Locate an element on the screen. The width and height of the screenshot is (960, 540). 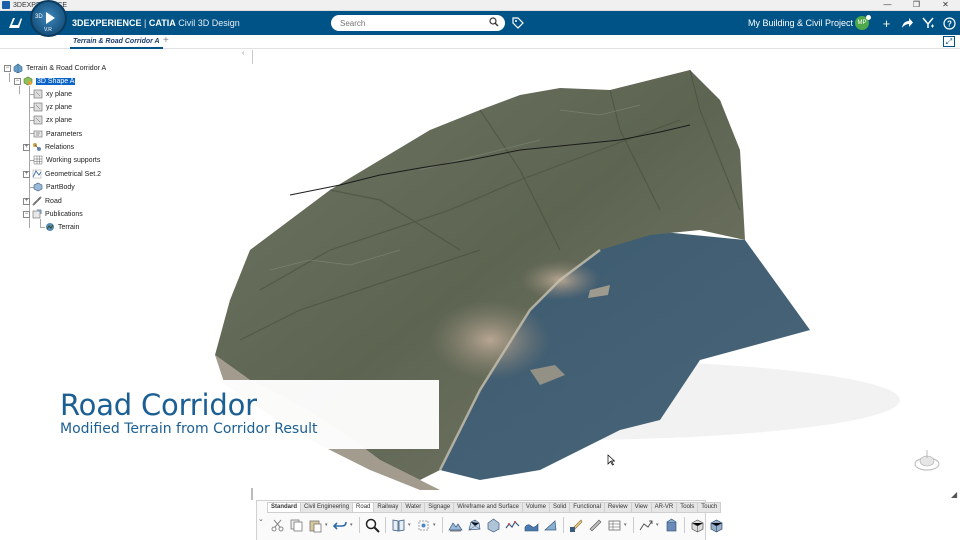
3d-box-tool-icon is located at coordinates (716, 525).